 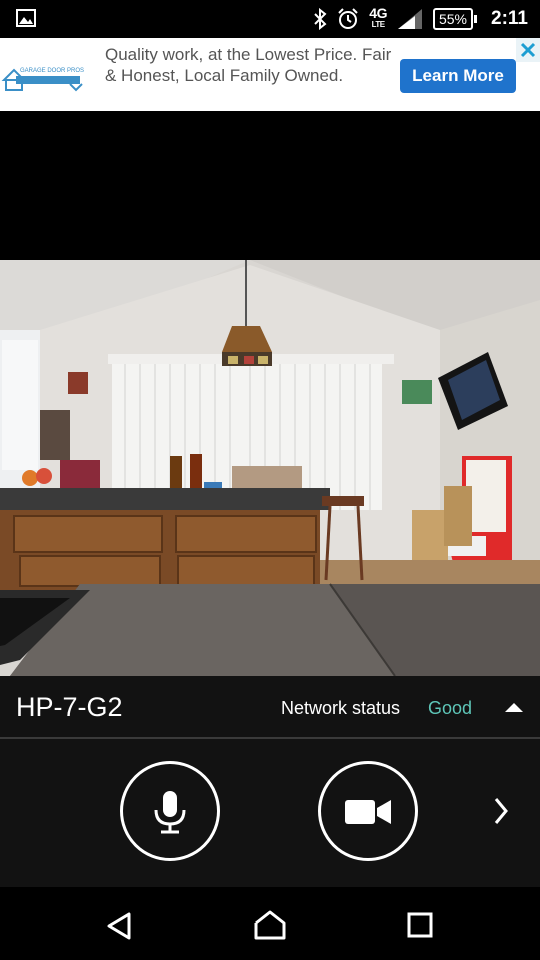 I want to click on signal-strength-icon, so click(x=409, y=19).